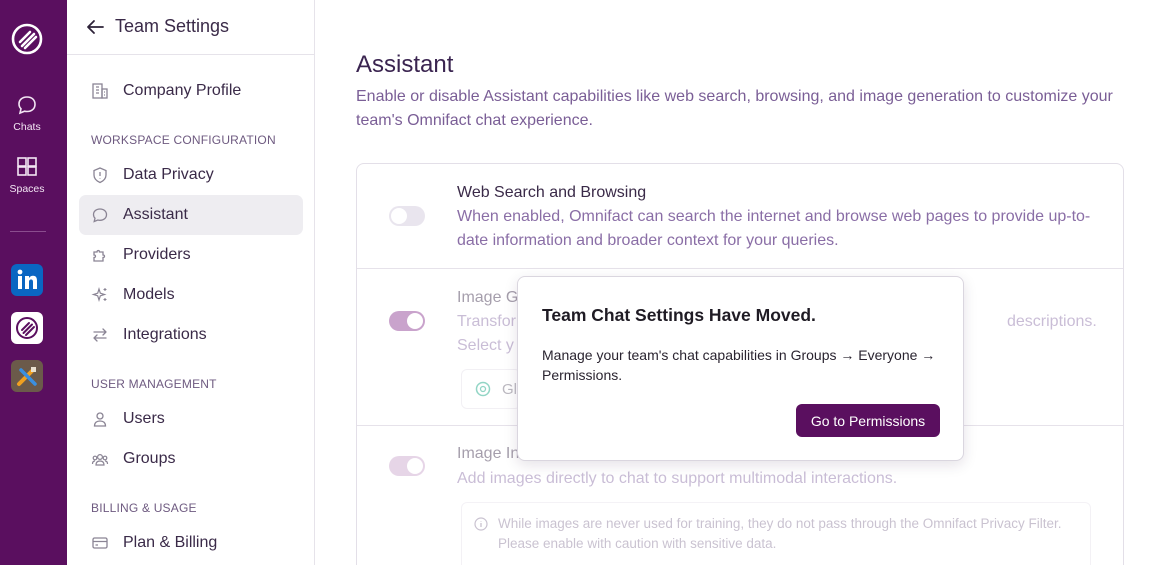 This screenshot has width=1160, height=565. Describe the element at coordinates (407, 466) in the screenshot. I see `image-input-toggle` at that location.